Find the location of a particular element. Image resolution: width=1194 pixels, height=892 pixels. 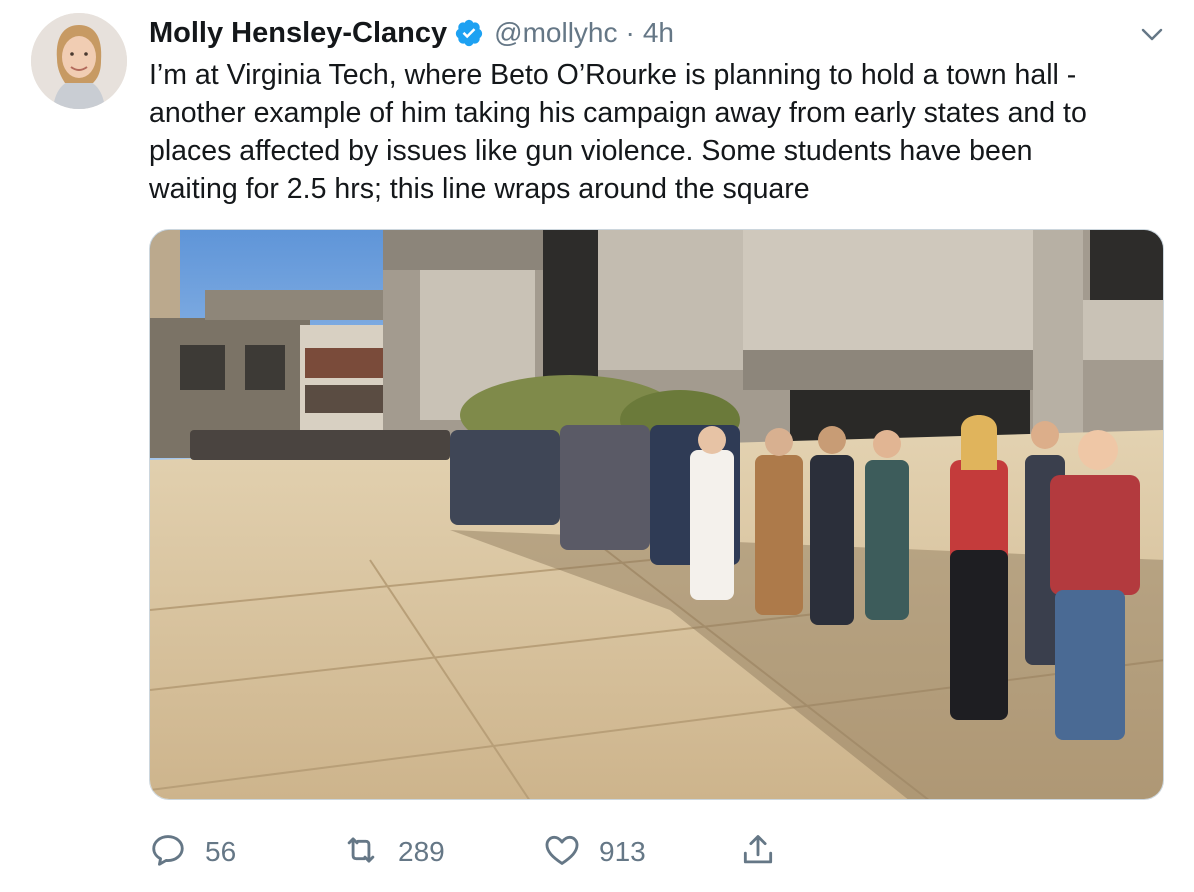

avatar-image is located at coordinates (79, 61).